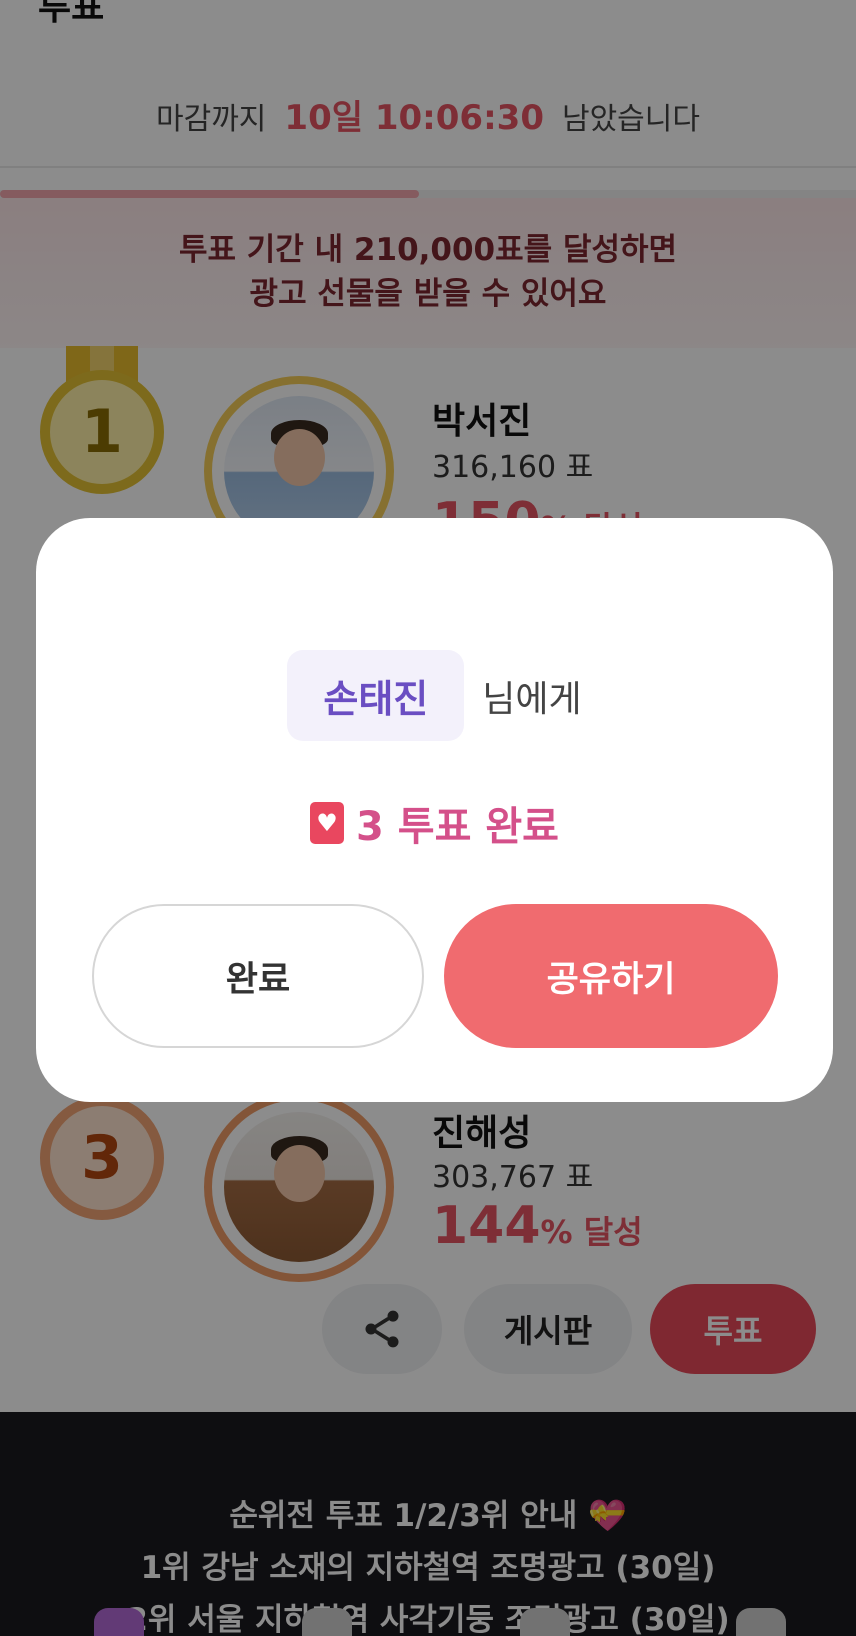 The image size is (856, 1636). Describe the element at coordinates (611, 976) in the screenshot. I see `share-dialog-button: 공유하기` at that location.